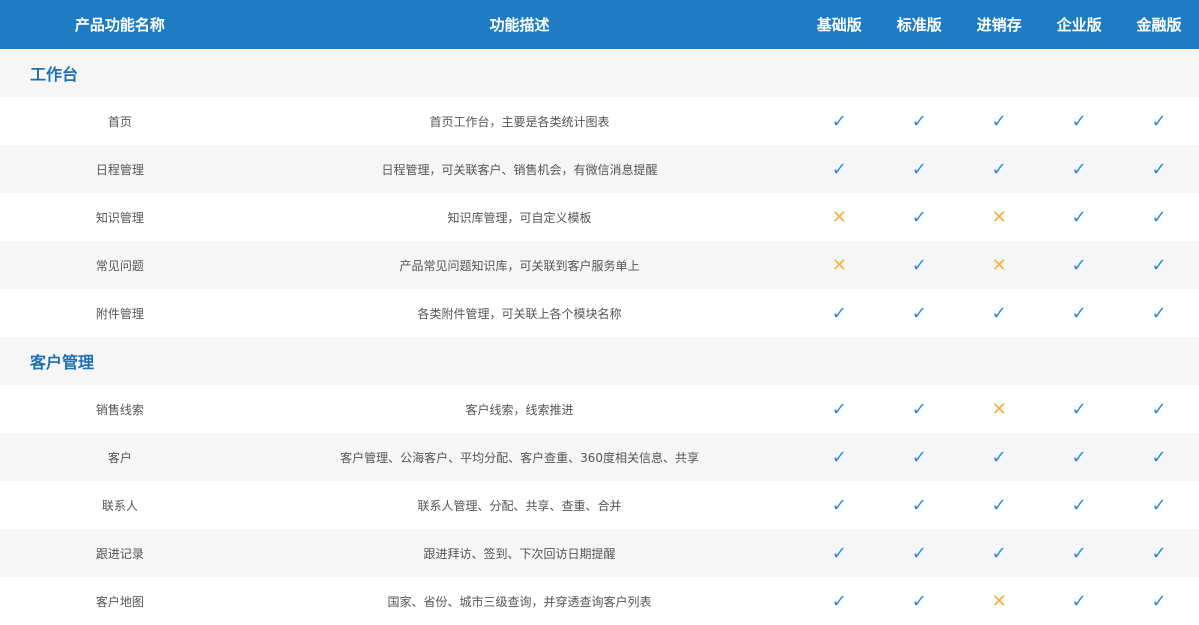 The width and height of the screenshot is (1199, 625). I want to click on feature-name: 常见问题, so click(119, 265).